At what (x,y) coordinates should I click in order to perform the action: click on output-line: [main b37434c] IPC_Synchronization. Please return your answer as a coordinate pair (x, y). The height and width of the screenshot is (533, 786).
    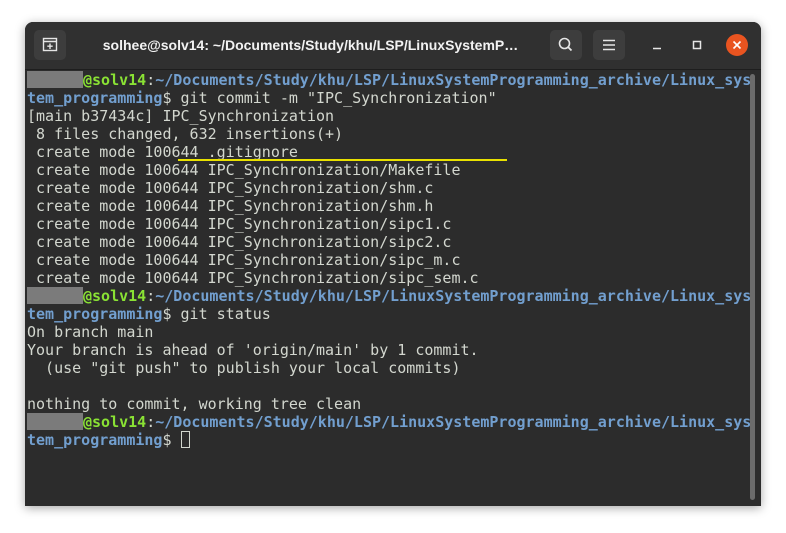
    Looking at the image, I should click on (181, 116).